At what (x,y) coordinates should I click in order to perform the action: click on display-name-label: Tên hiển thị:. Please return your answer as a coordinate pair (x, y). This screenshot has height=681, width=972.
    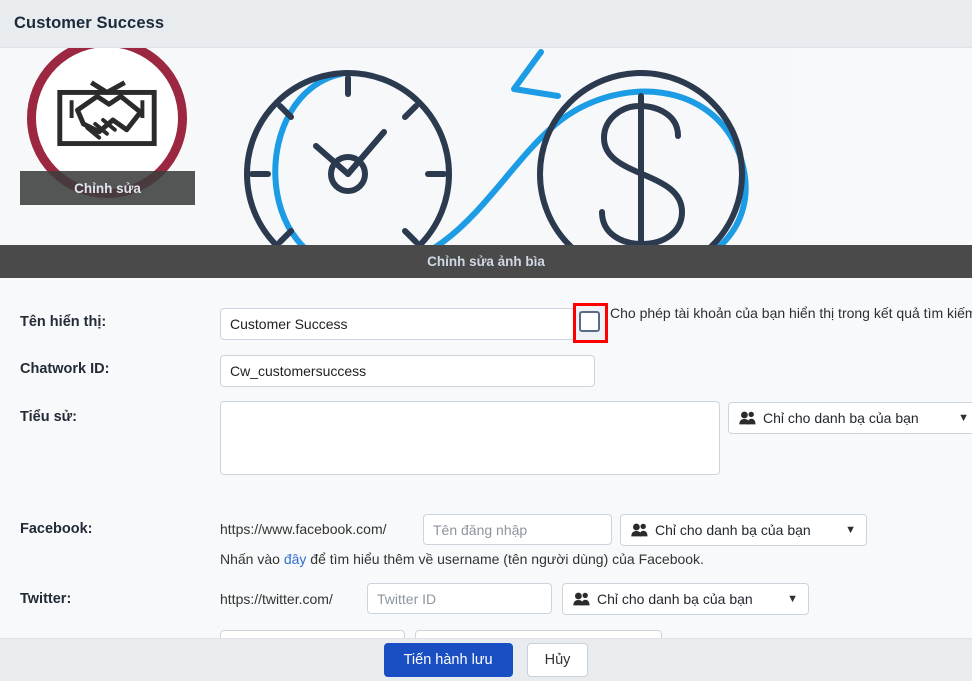
    Looking at the image, I should click on (63, 322).